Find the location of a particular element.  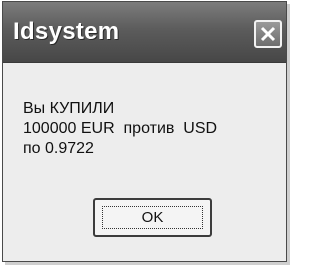

message-line-1: Вы КУПИЛИ is located at coordinates (69, 108).